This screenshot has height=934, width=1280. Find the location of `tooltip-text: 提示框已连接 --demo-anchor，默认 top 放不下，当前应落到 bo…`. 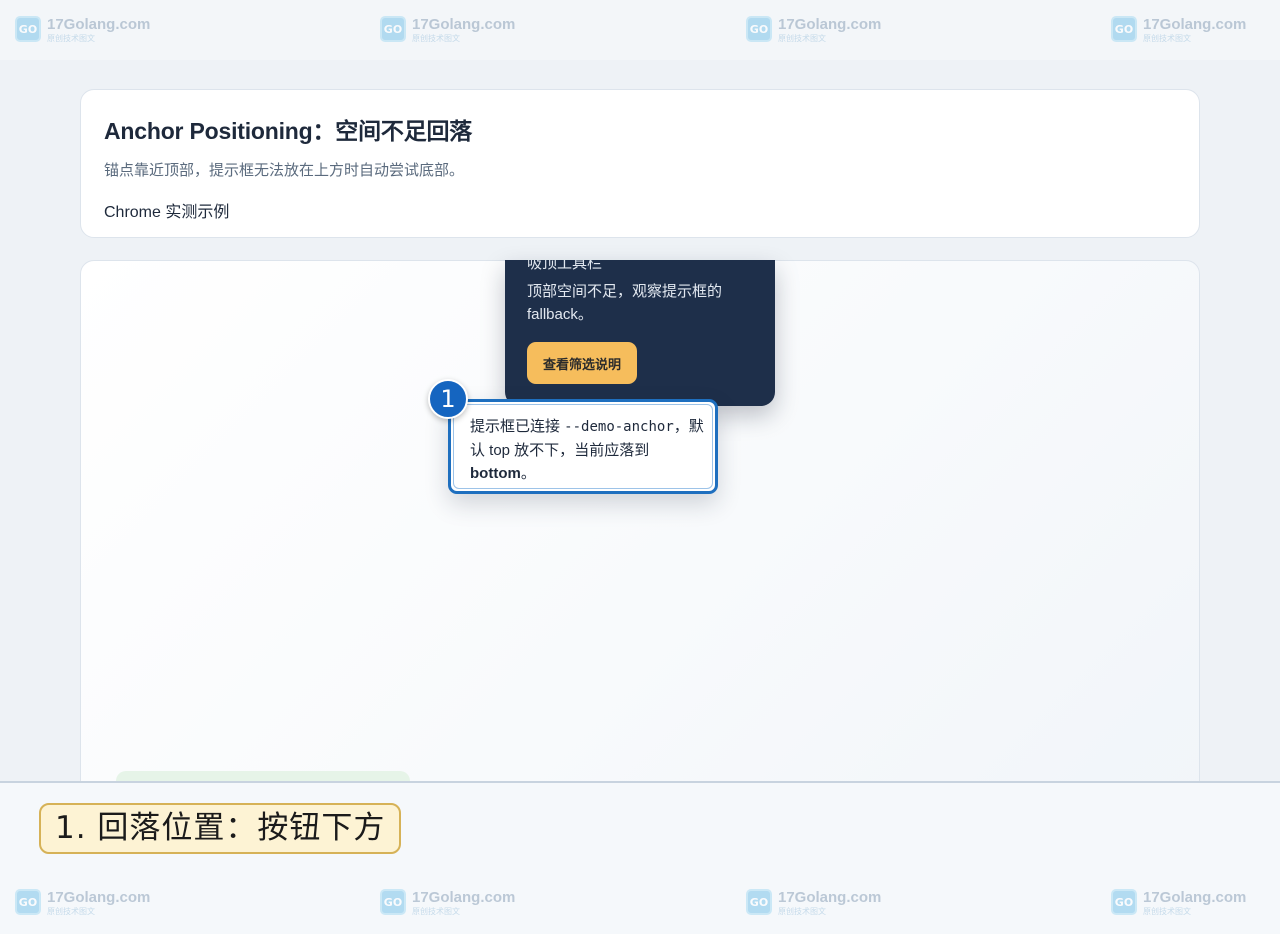

tooltip-text: 提示框已连接 --demo-anchor，默认 top 放不下，当前应落到 bo… is located at coordinates (588, 450).